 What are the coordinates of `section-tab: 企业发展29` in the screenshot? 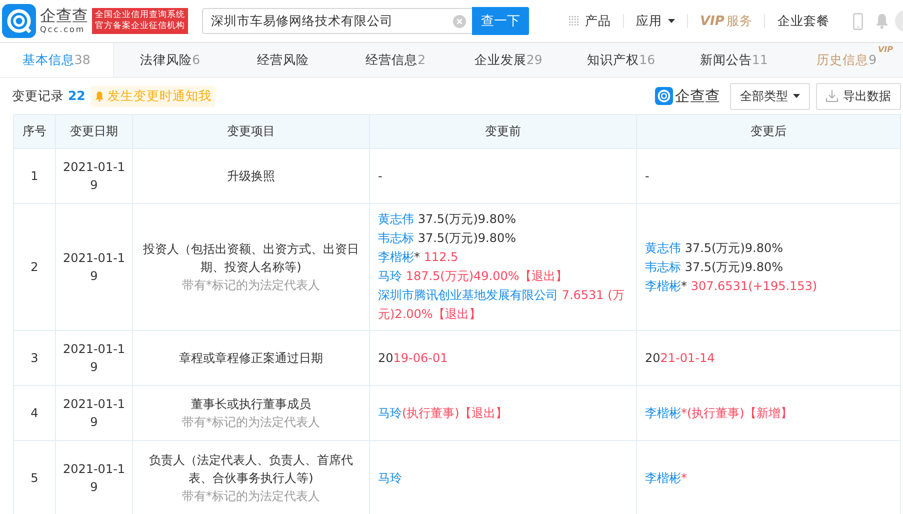 It's located at (508, 60).